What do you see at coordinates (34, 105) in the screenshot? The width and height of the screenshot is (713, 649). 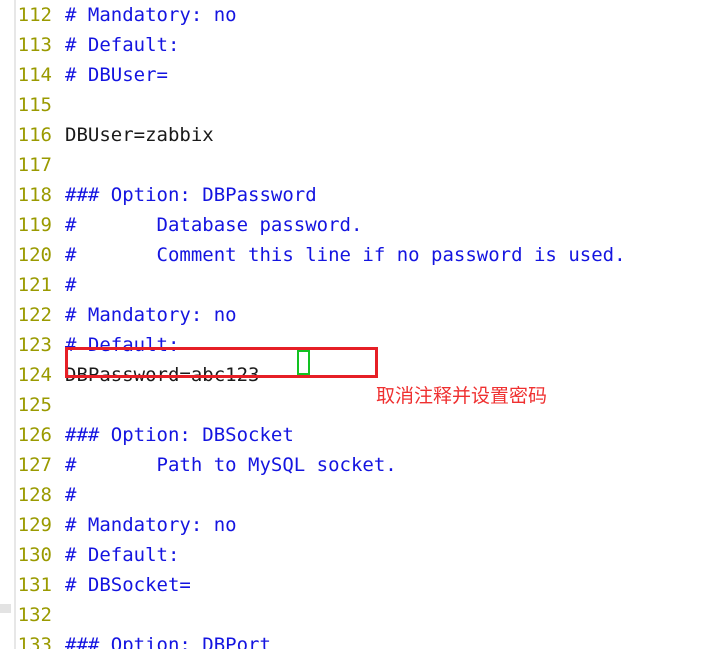 I see `line-number: 115` at bounding box center [34, 105].